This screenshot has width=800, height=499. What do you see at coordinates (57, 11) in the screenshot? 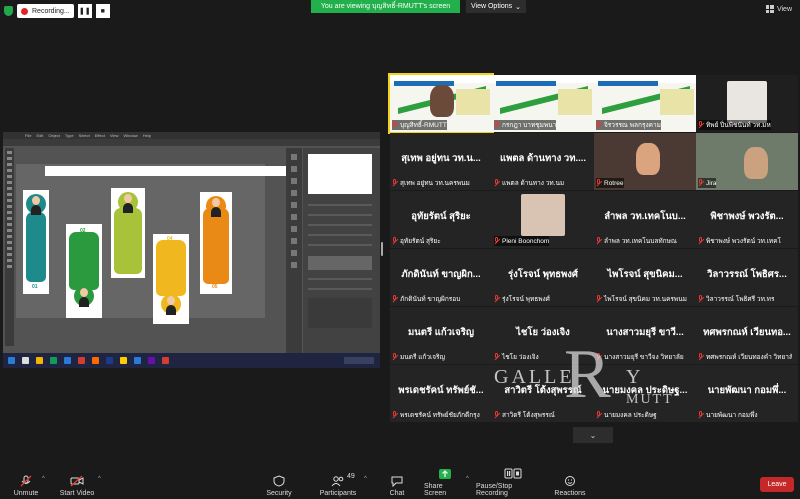
I see `recording-indicator: Recording... ❚❚ ■` at bounding box center [57, 11].